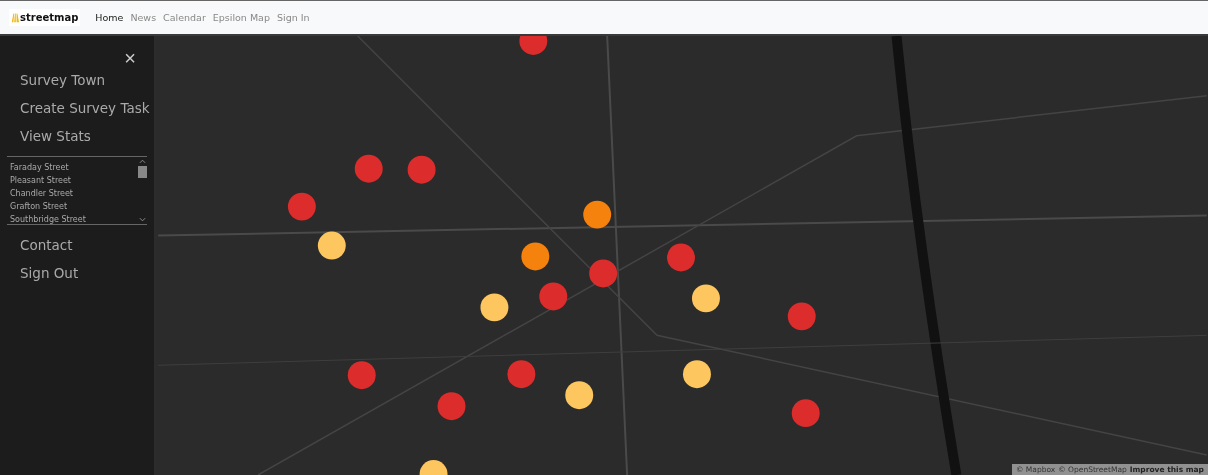  What do you see at coordinates (293, 17) in the screenshot?
I see `nav-link: Sign In` at bounding box center [293, 17].